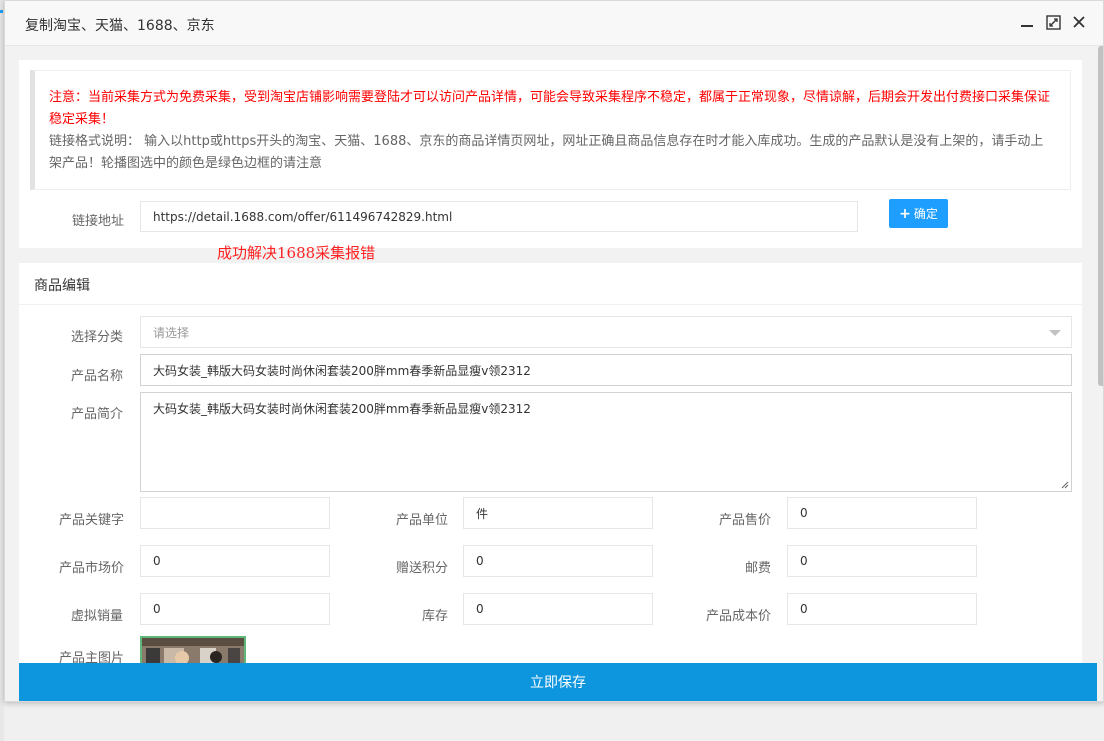 This screenshot has width=1104, height=741. What do you see at coordinates (1027, 26) in the screenshot?
I see `minimize-icon` at bounding box center [1027, 26].